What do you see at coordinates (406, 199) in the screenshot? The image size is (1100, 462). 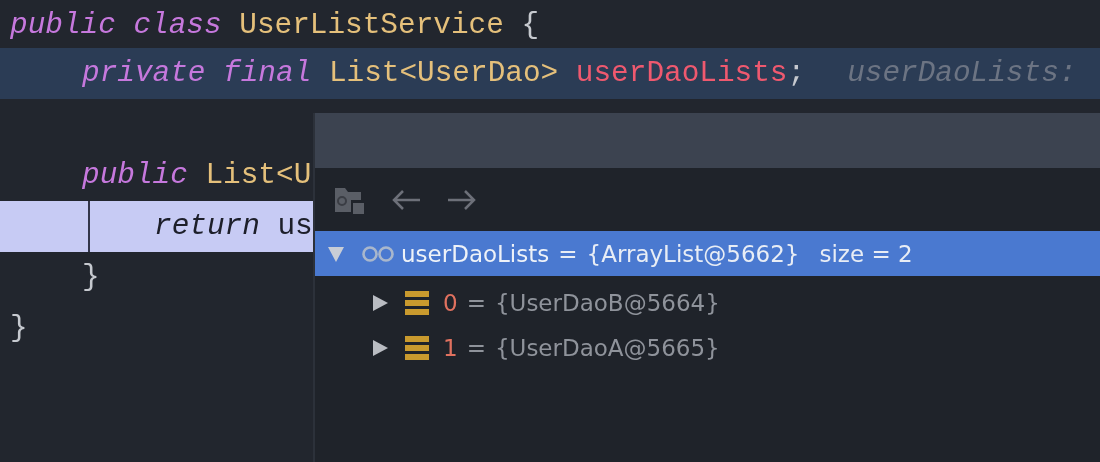 I see `back-arrow-icon` at bounding box center [406, 199].